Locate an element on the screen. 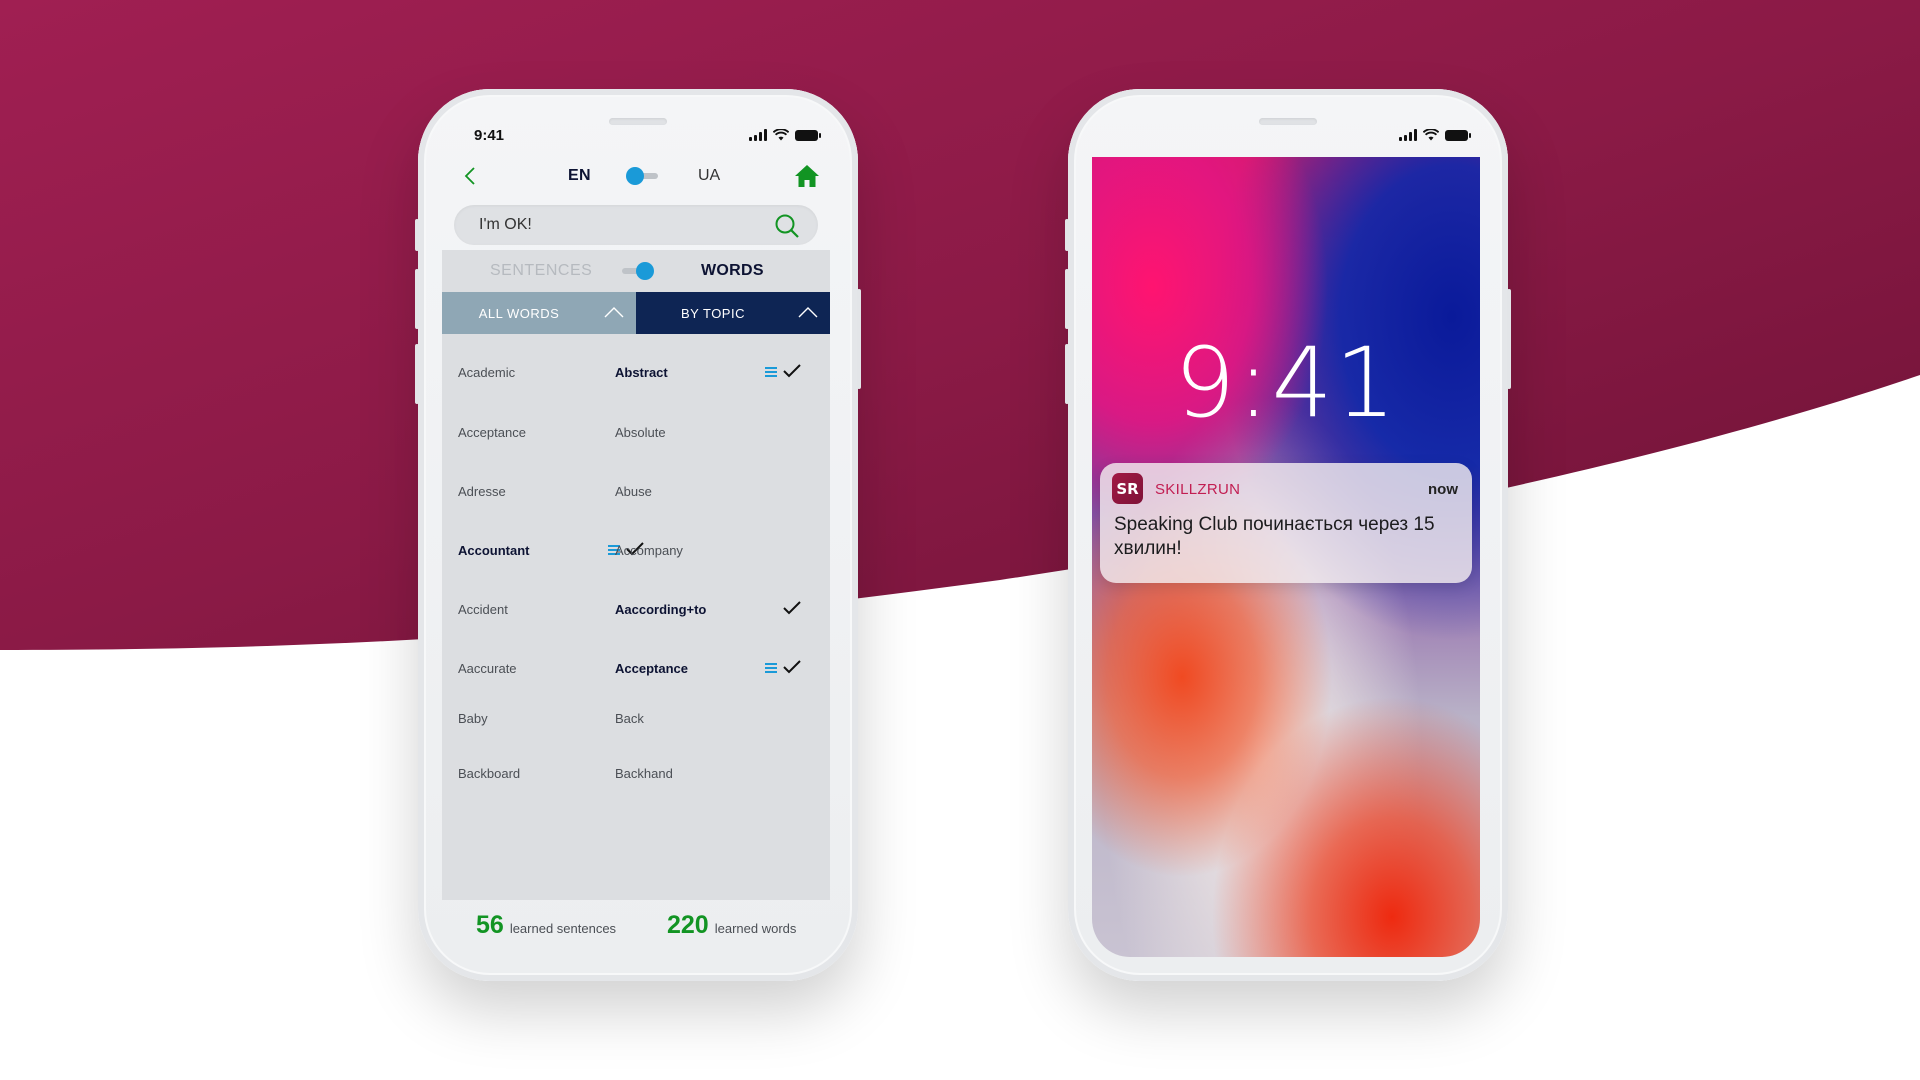  word-label: Adresse is located at coordinates (482, 491).